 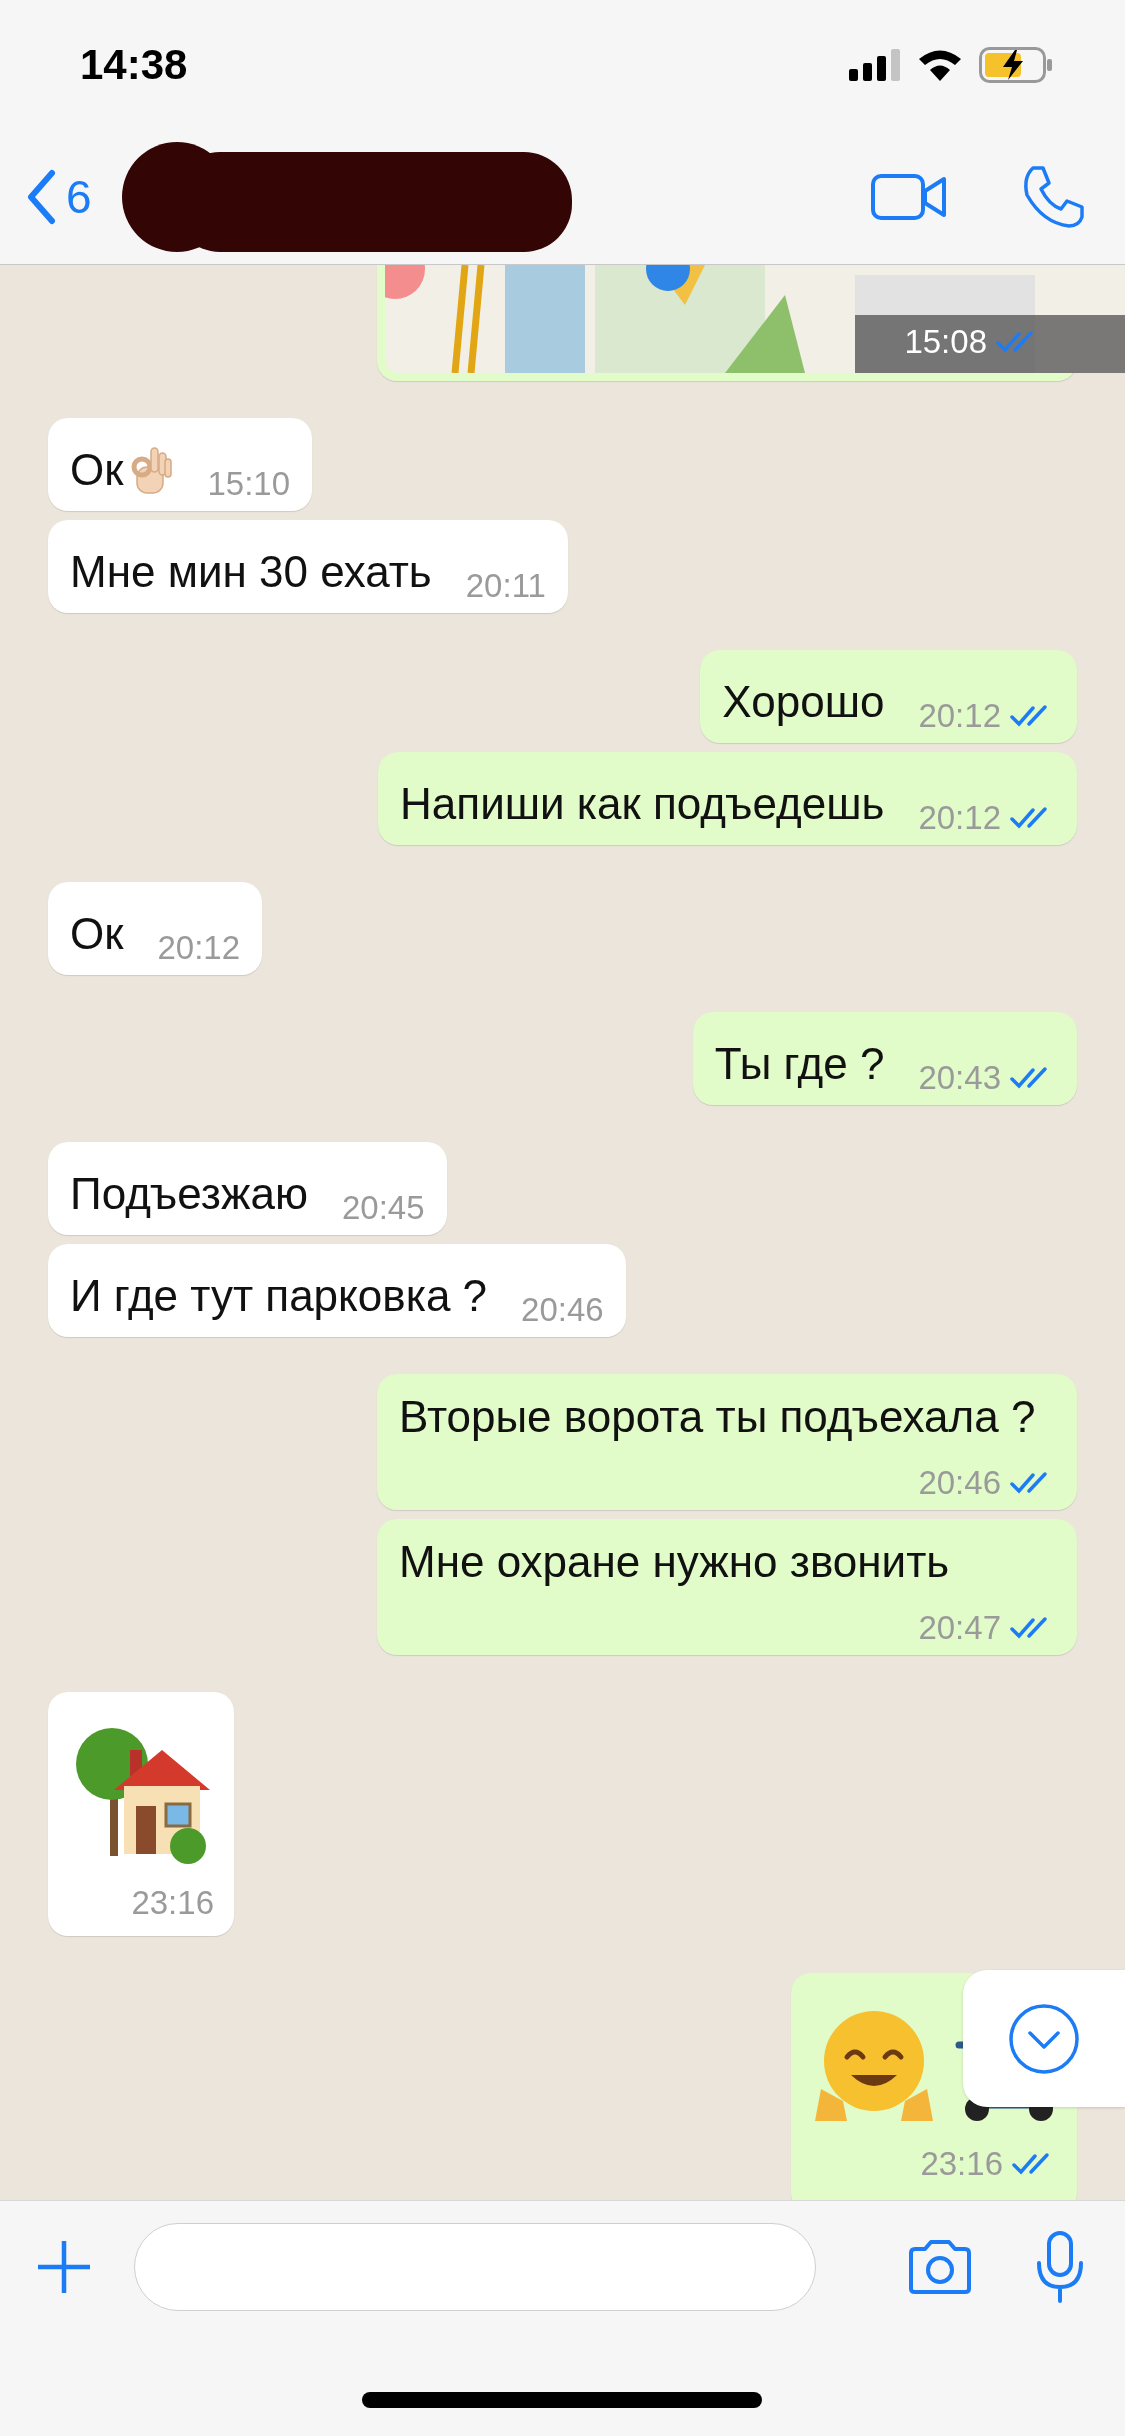 I want to click on message-text: И где тут парковка ?, so click(x=279, y=1296).